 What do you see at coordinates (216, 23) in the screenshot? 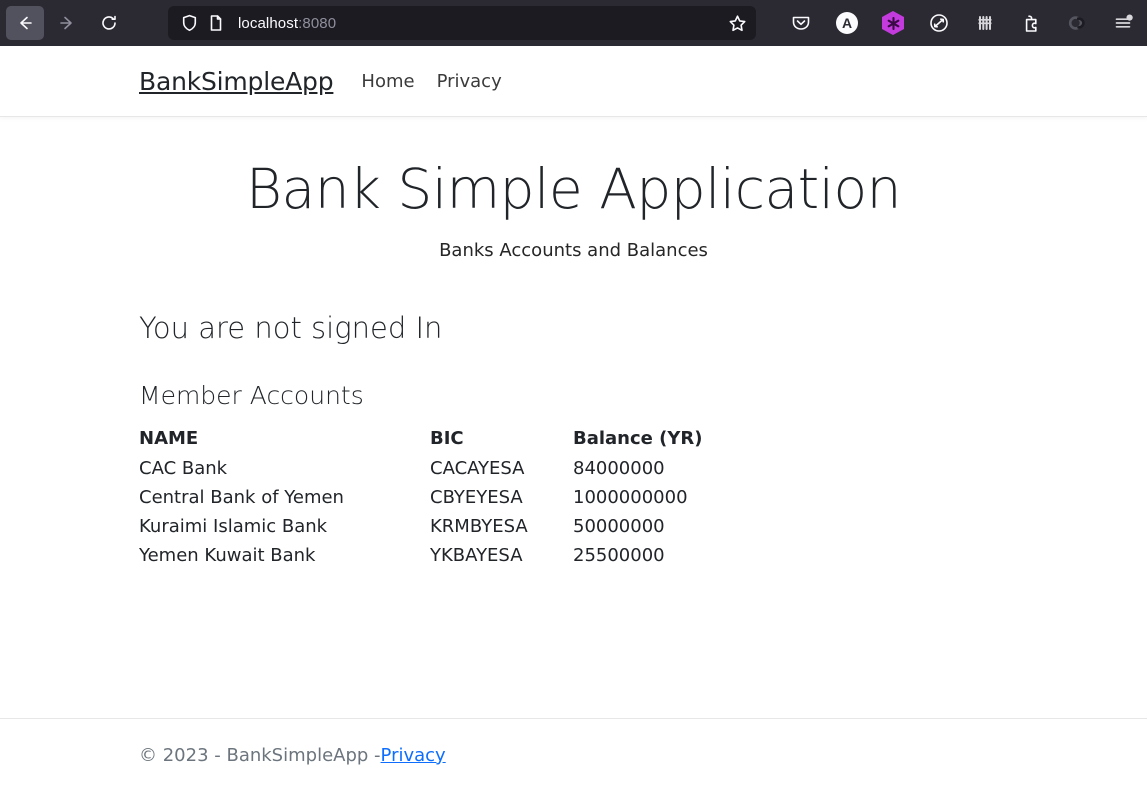
I see `page-info-icon` at bounding box center [216, 23].